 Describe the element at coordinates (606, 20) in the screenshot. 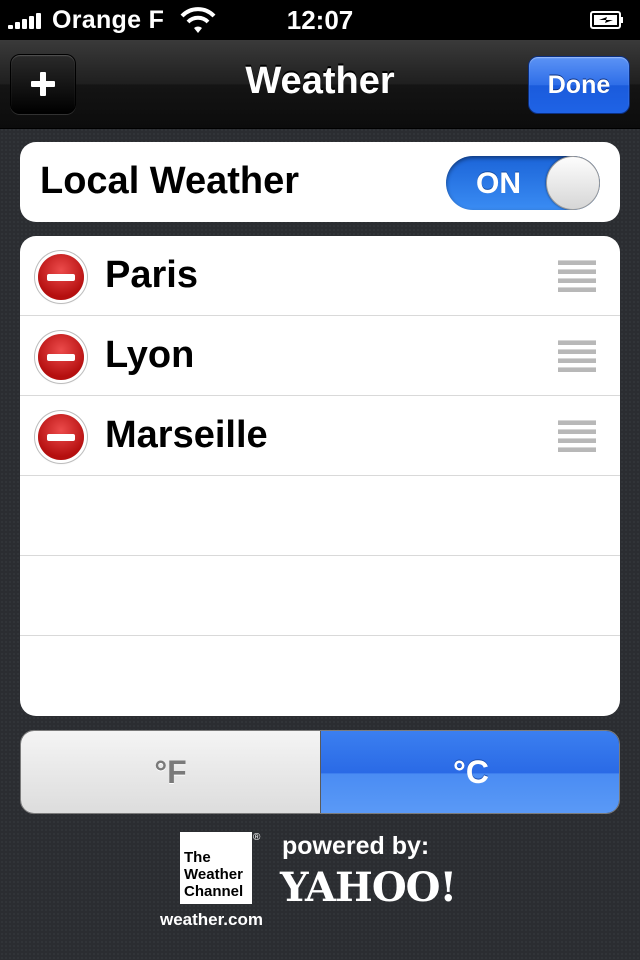

I see `battery-charging-icon` at that location.